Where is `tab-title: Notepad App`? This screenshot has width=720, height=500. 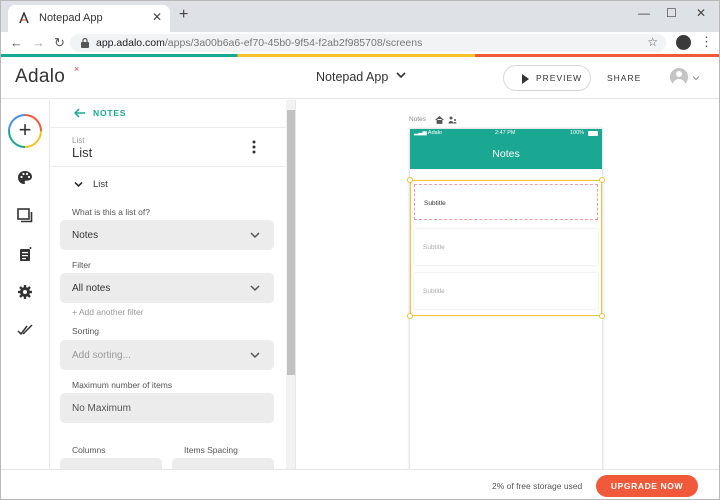
tab-title: Notepad App is located at coordinates (71, 18).